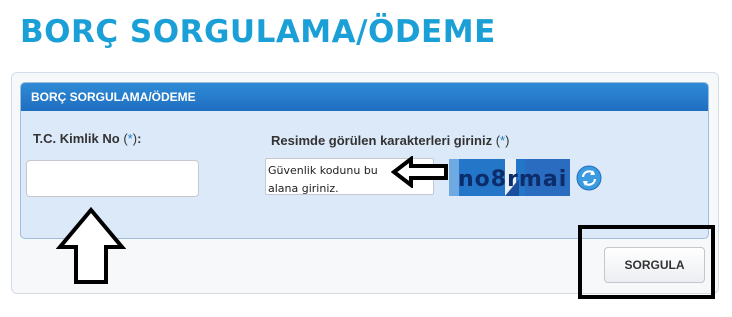 Image resolution: width=732 pixels, height=317 pixels. I want to click on arrow-left-icon, so click(419, 172).